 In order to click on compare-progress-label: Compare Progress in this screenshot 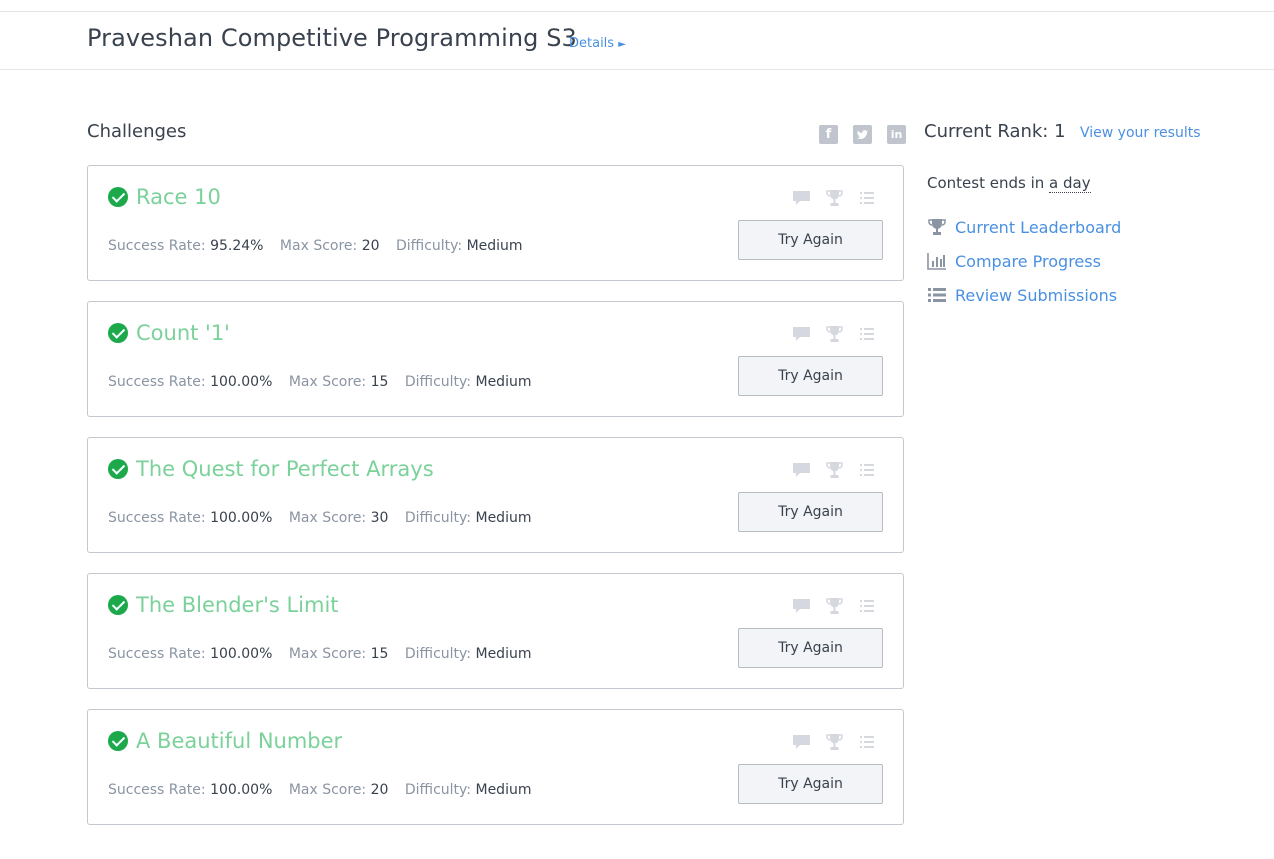, I will do `click(1028, 261)`.